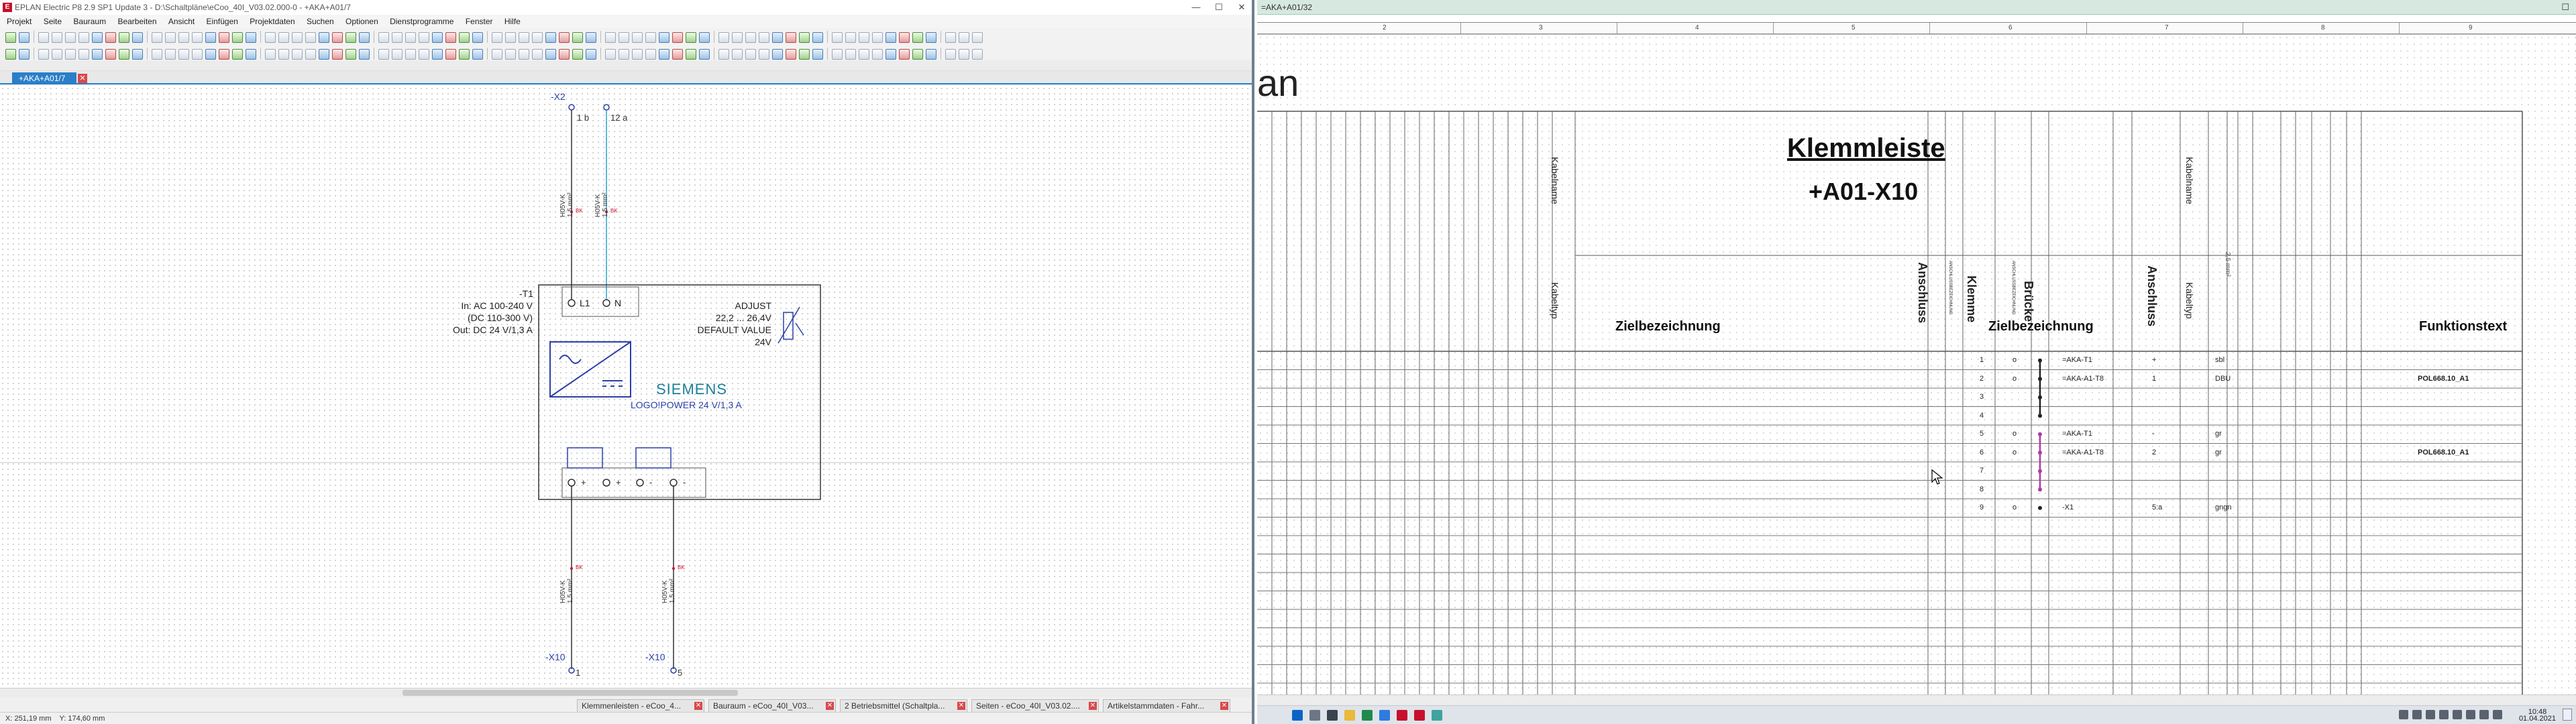 This screenshot has width=2576, height=724. What do you see at coordinates (1332, 715) in the screenshot?
I see `task-view-icon` at bounding box center [1332, 715].